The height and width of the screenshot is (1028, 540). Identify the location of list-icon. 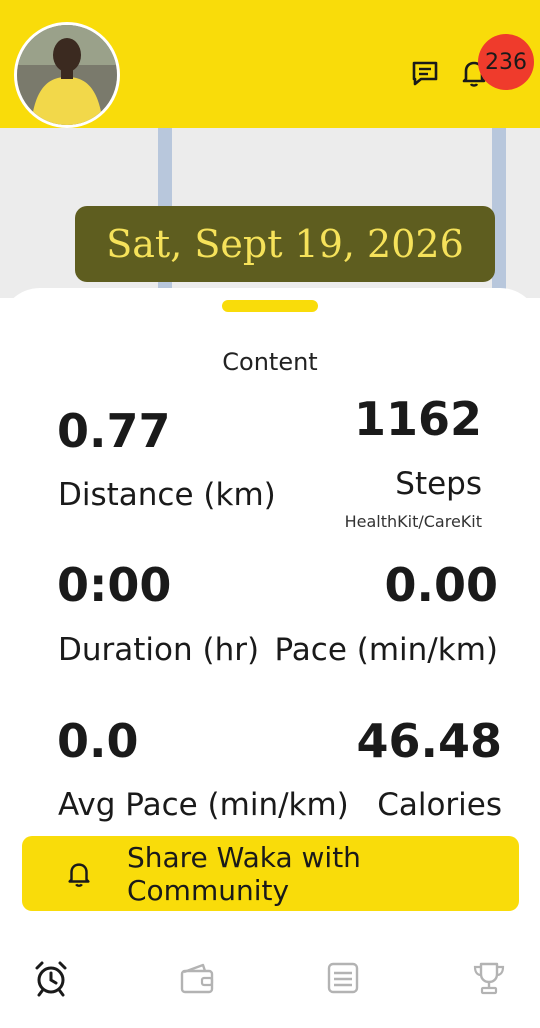
(343, 978).